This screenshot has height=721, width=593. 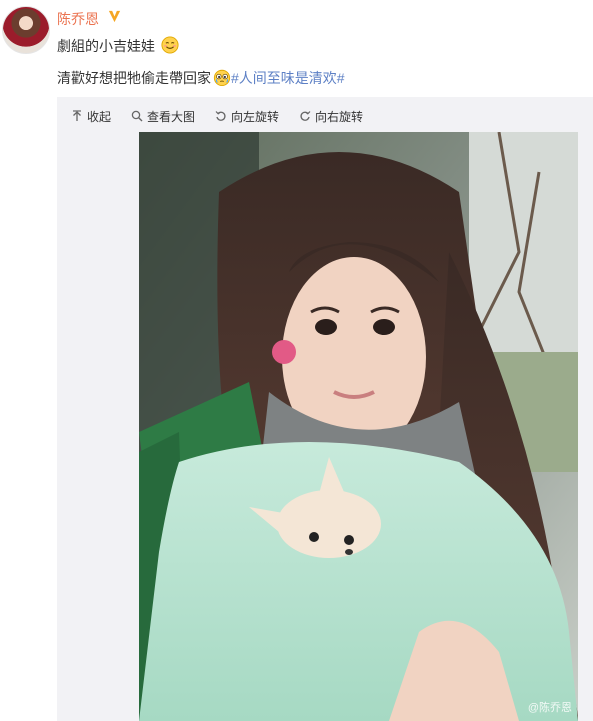 What do you see at coordinates (305, 116) in the screenshot?
I see `rotate-right-icon` at bounding box center [305, 116].